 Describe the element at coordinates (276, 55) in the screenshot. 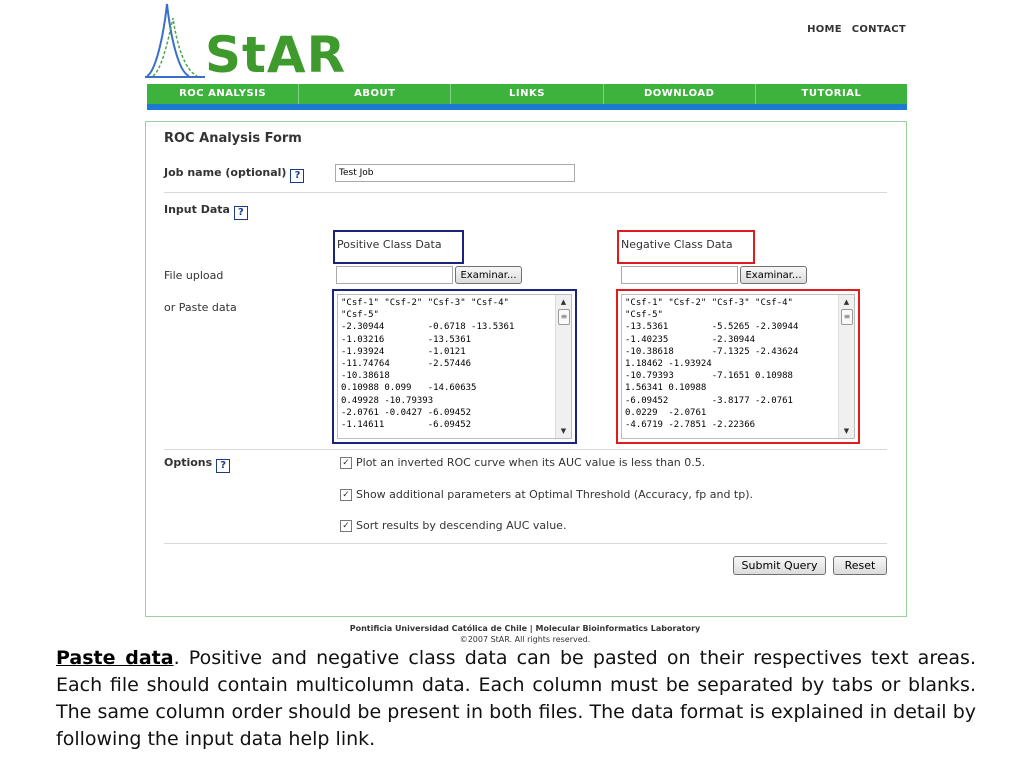

I see `logo-wordmark: StAR` at that location.